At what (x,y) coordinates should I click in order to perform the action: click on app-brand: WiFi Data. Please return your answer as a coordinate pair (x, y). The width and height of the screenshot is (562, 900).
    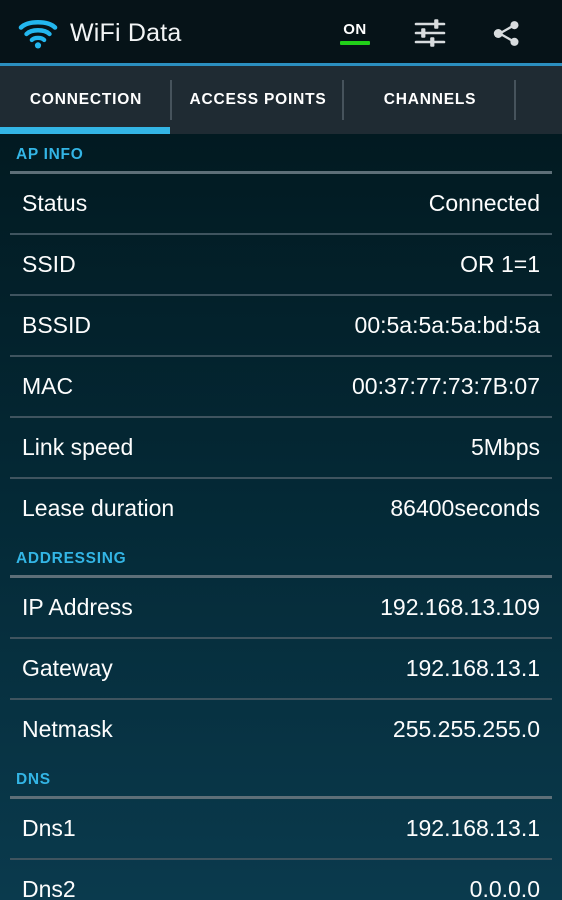
    Looking at the image, I should click on (168, 33).